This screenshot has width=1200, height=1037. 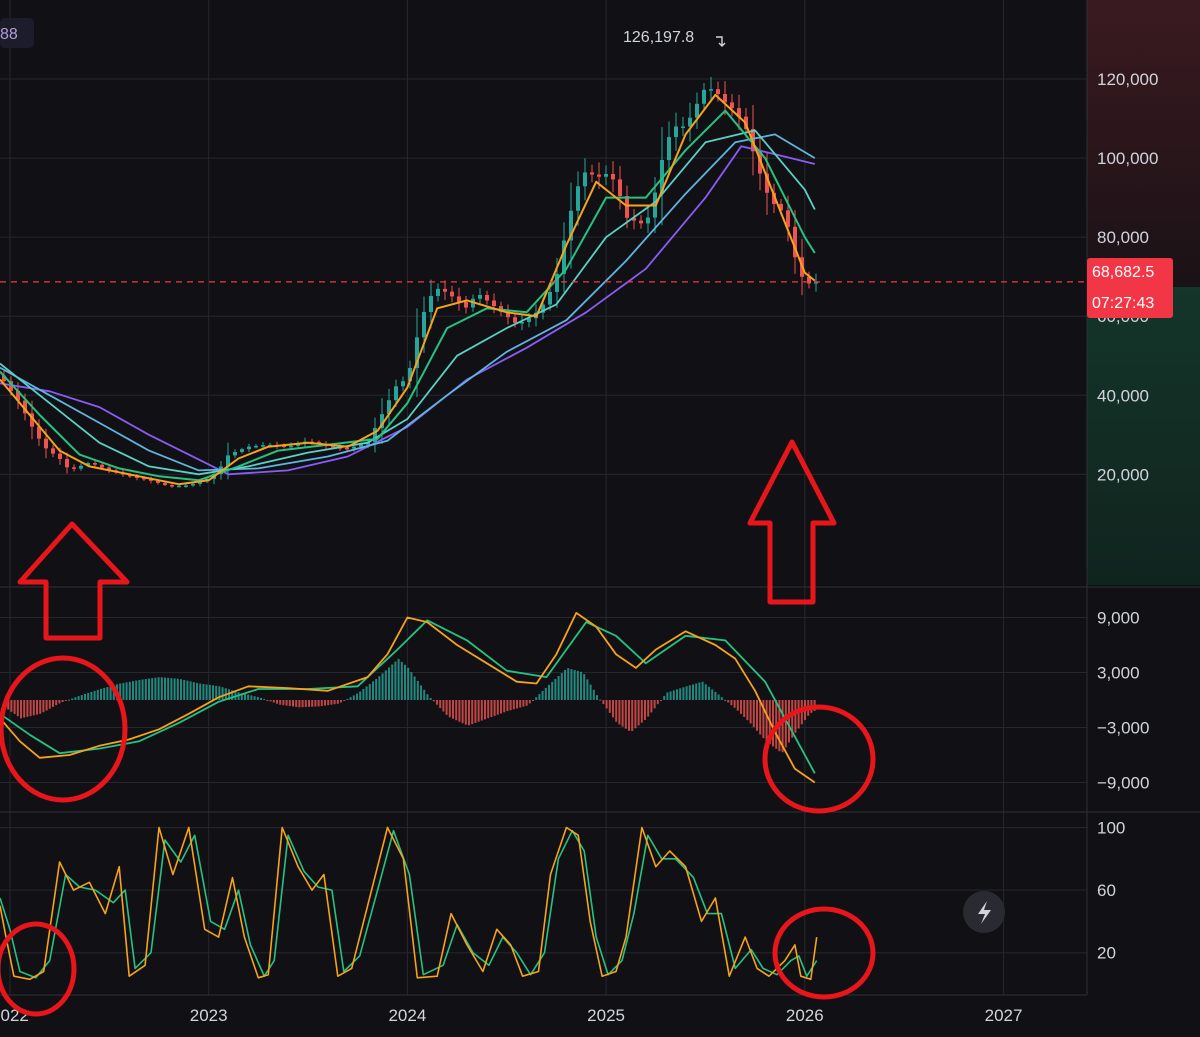 What do you see at coordinates (407, 1015) in the screenshot?
I see `time-tick-label: 2024` at bounding box center [407, 1015].